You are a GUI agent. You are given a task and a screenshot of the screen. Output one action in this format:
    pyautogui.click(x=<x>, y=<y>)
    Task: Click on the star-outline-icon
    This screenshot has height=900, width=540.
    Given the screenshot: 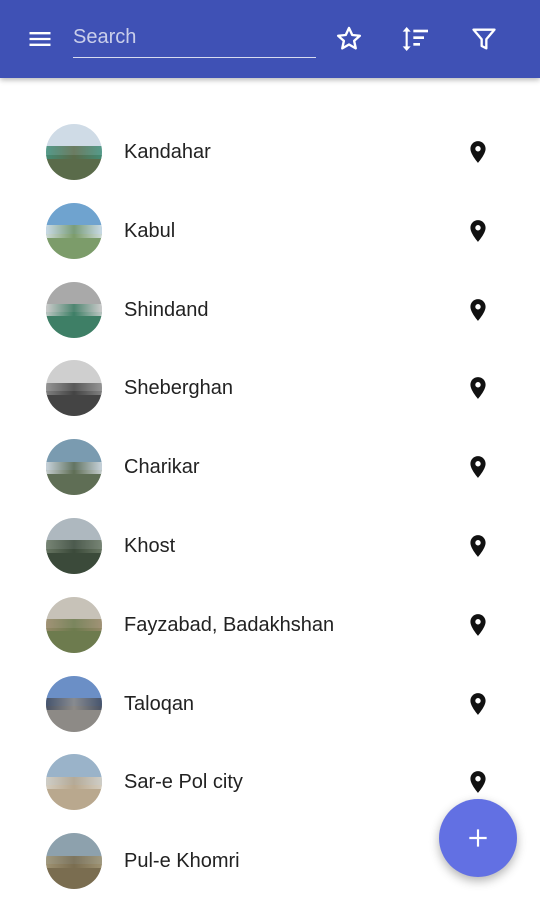 What is the action you would take?
    pyautogui.click(x=349, y=38)
    